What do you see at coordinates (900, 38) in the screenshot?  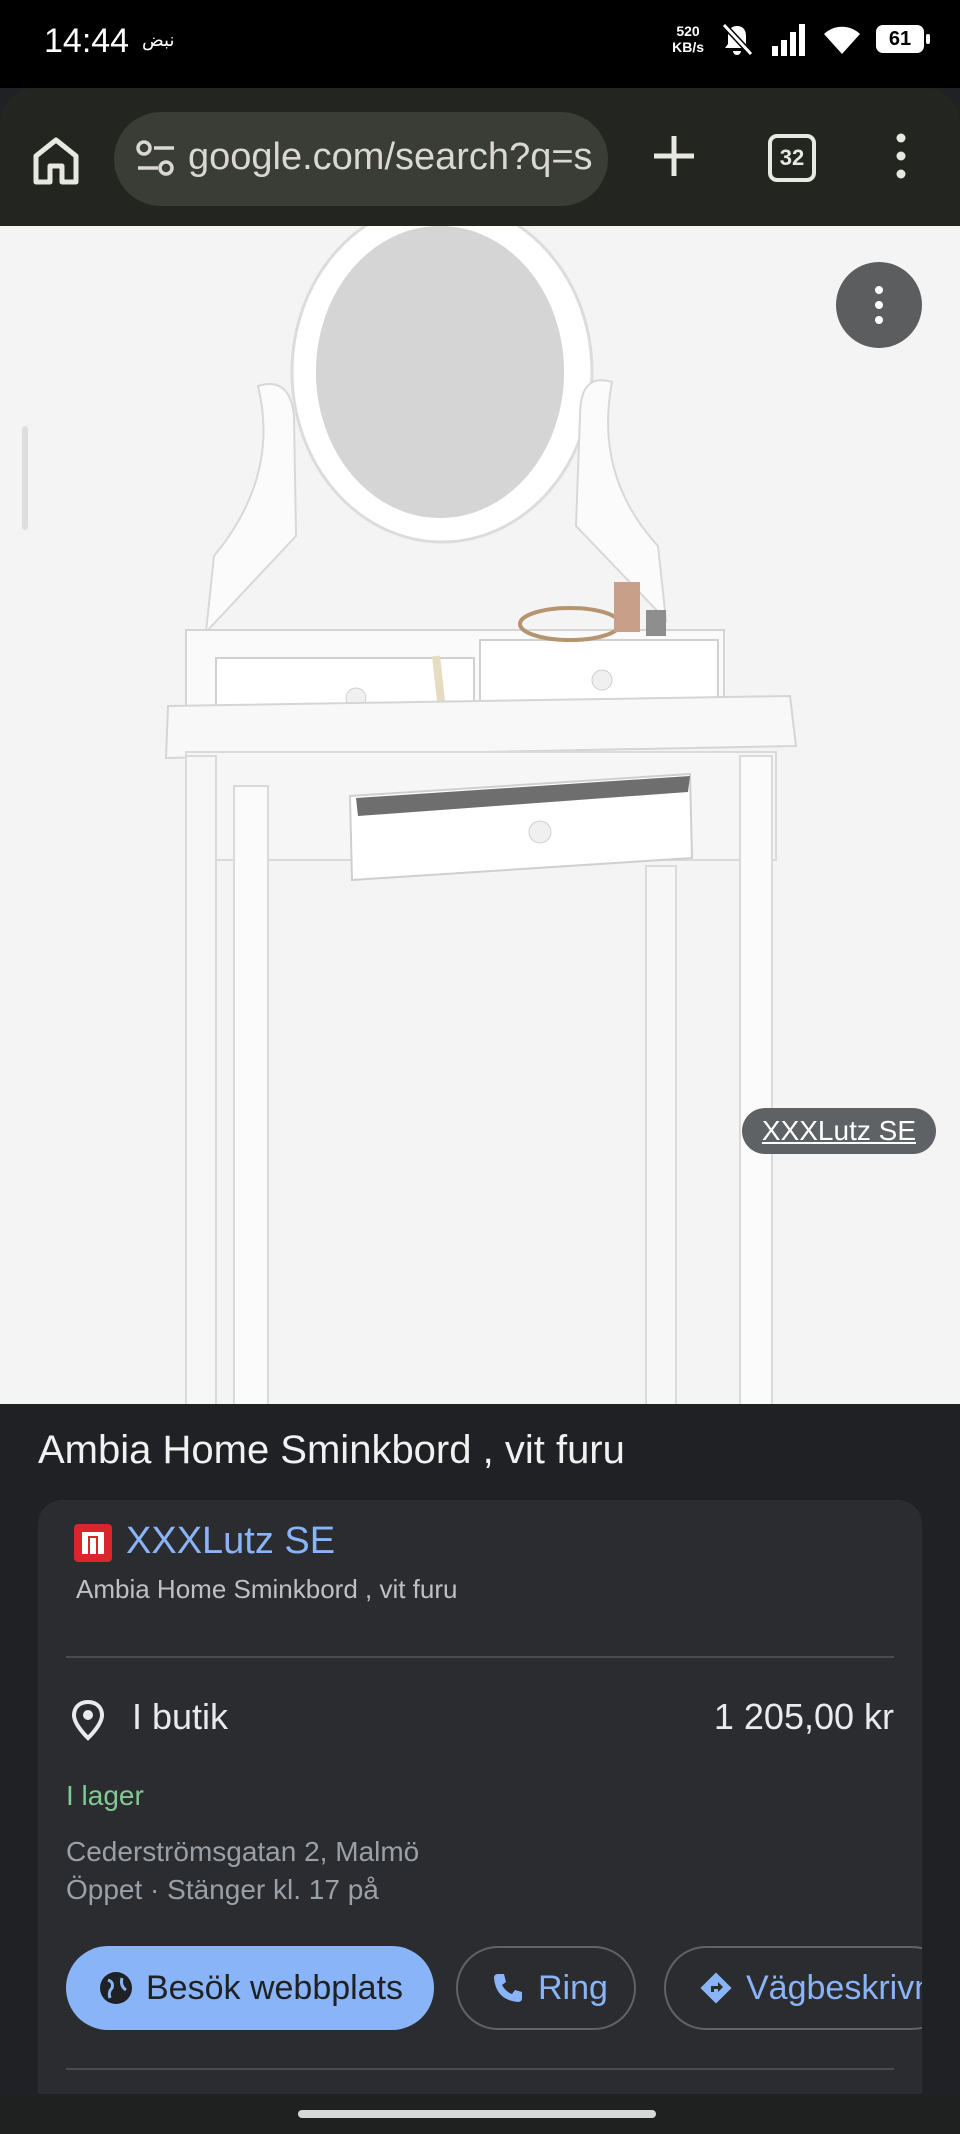 I see `battery-level: 61` at bounding box center [900, 38].